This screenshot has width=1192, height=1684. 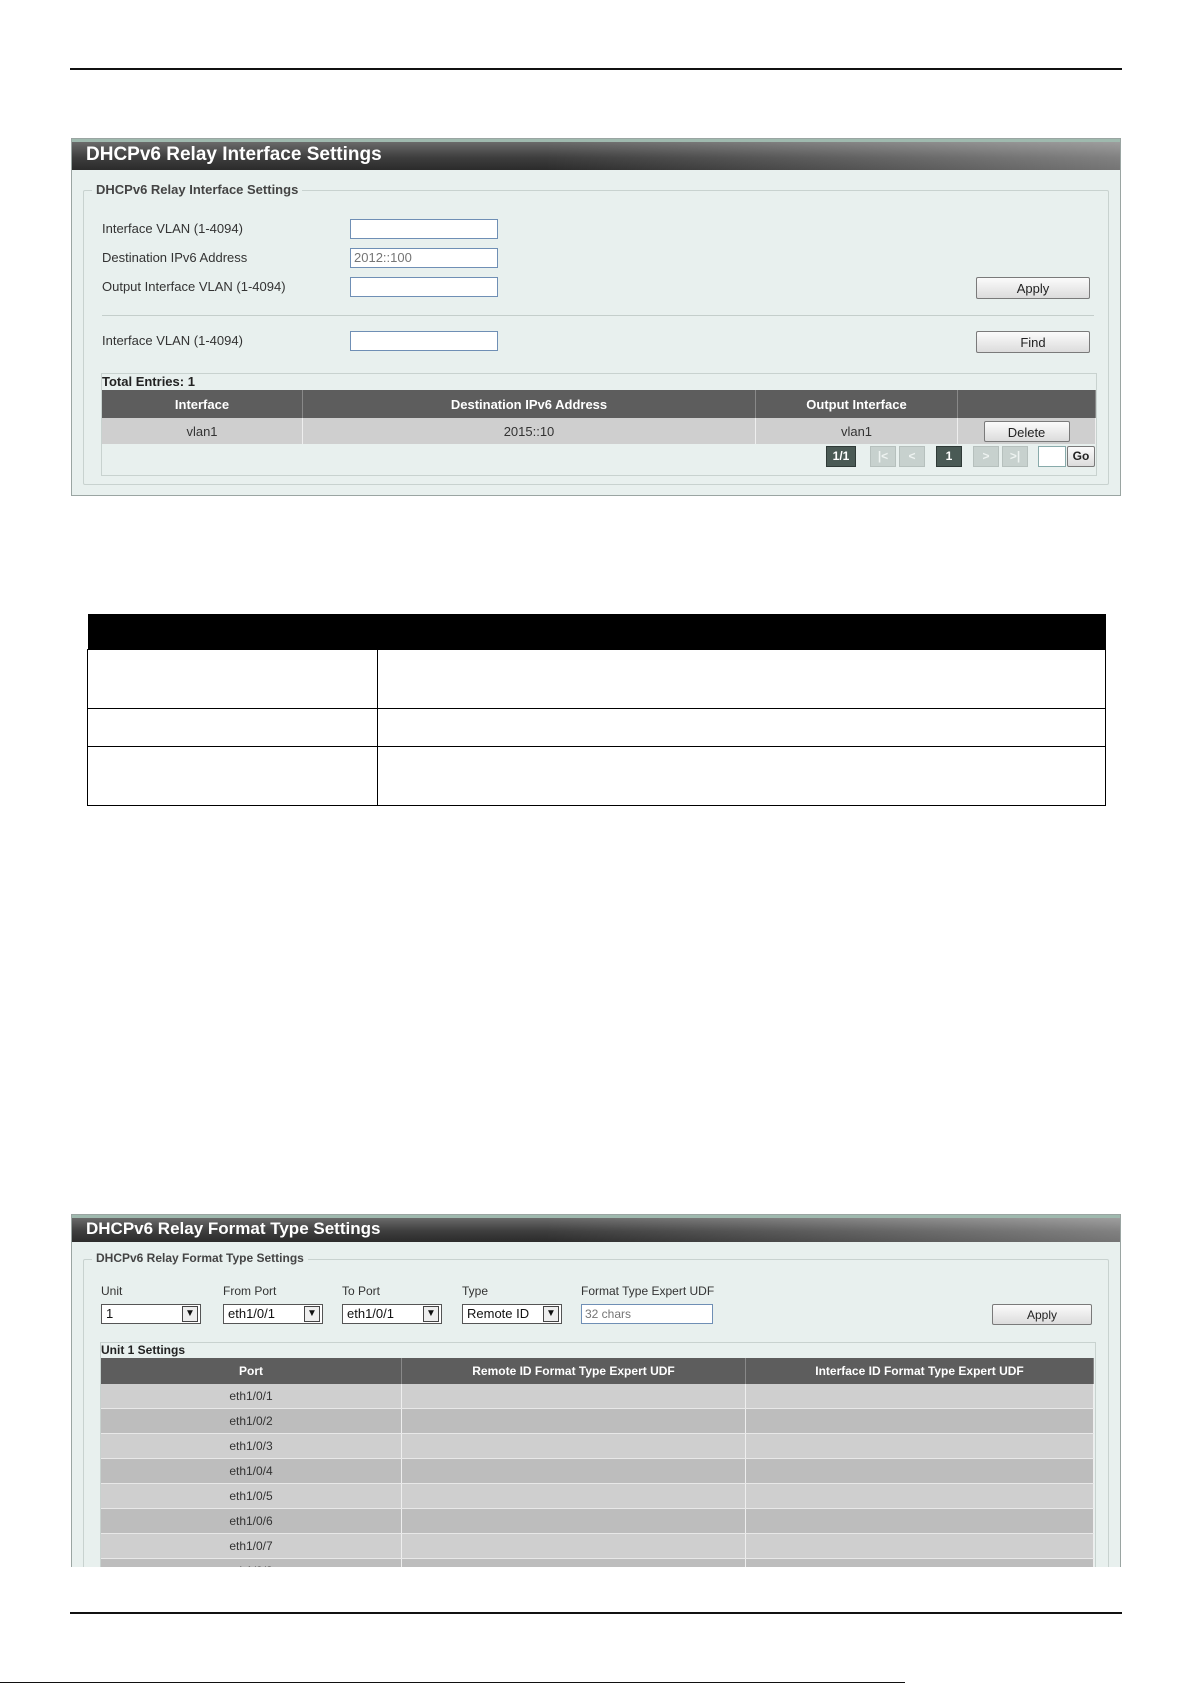 What do you see at coordinates (648, 1291) in the screenshot?
I see `udf-label: Format Type Expert UDF` at bounding box center [648, 1291].